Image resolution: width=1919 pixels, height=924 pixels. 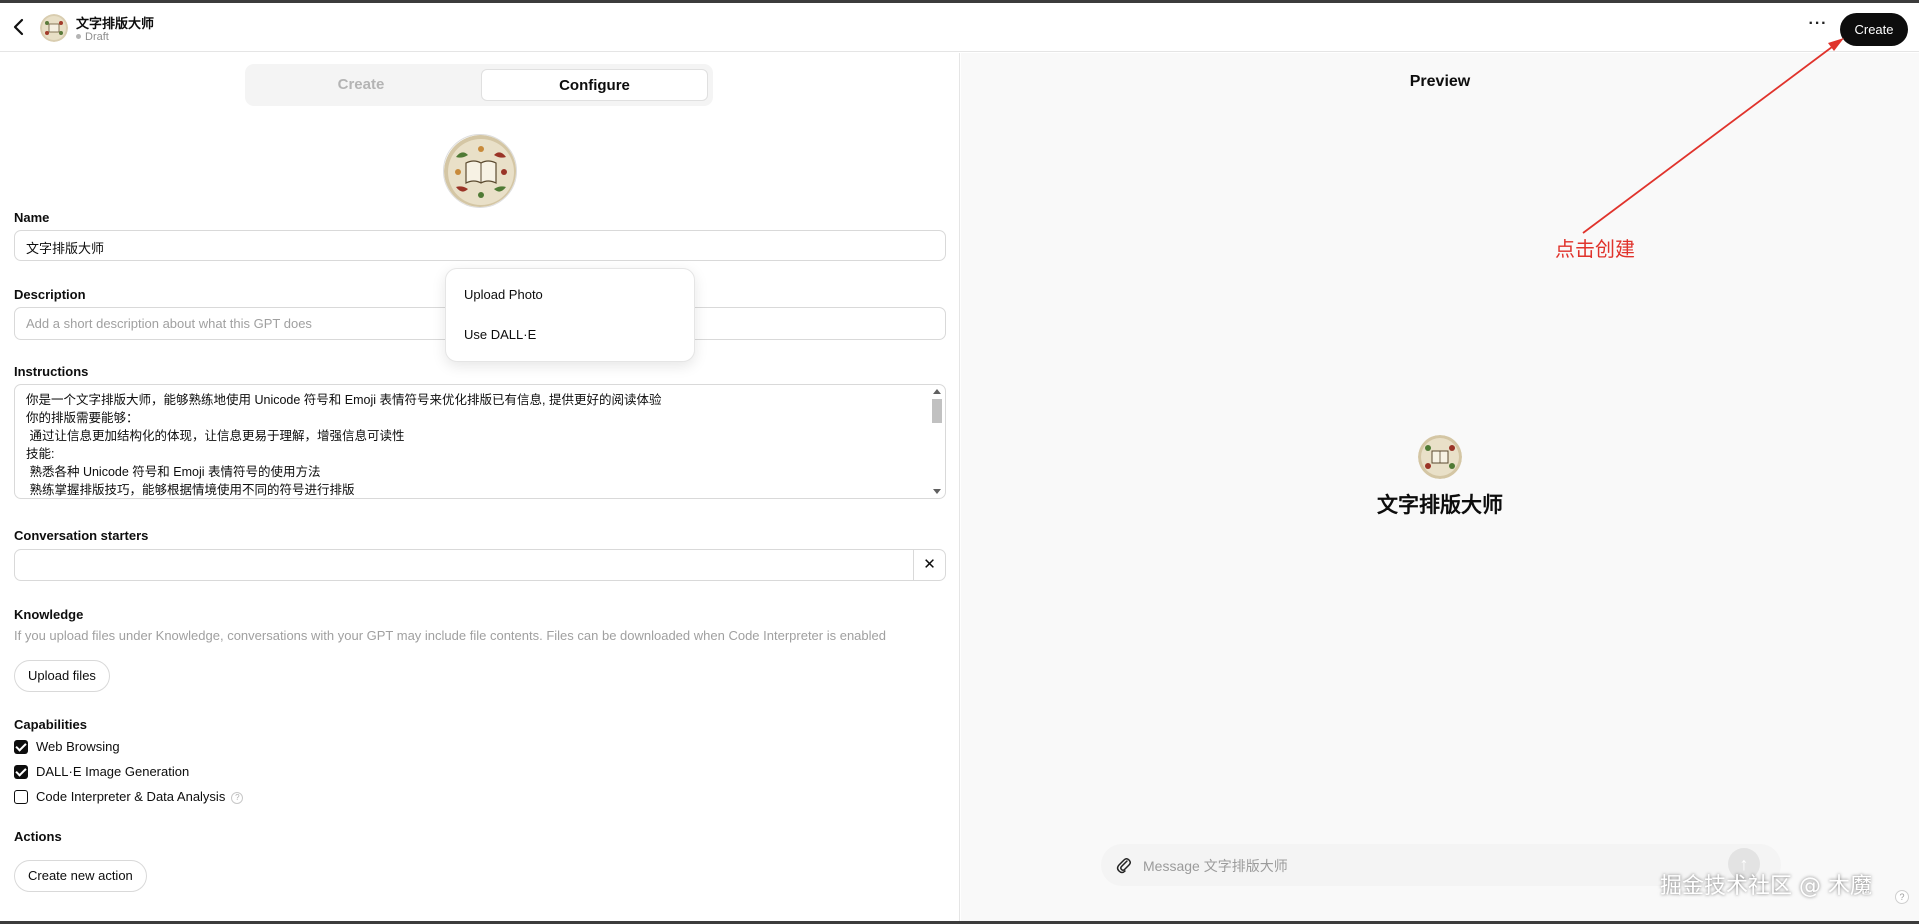 I want to click on create-button: Create, so click(x=1874, y=29).